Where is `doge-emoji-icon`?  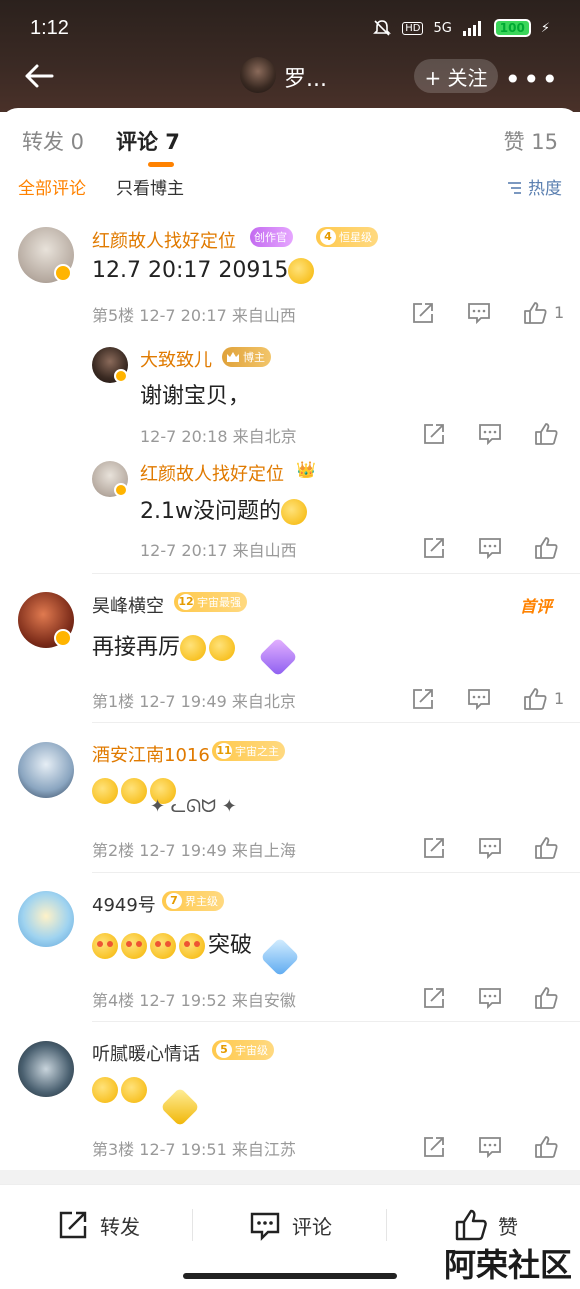 doge-emoji-icon is located at coordinates (222, 648).